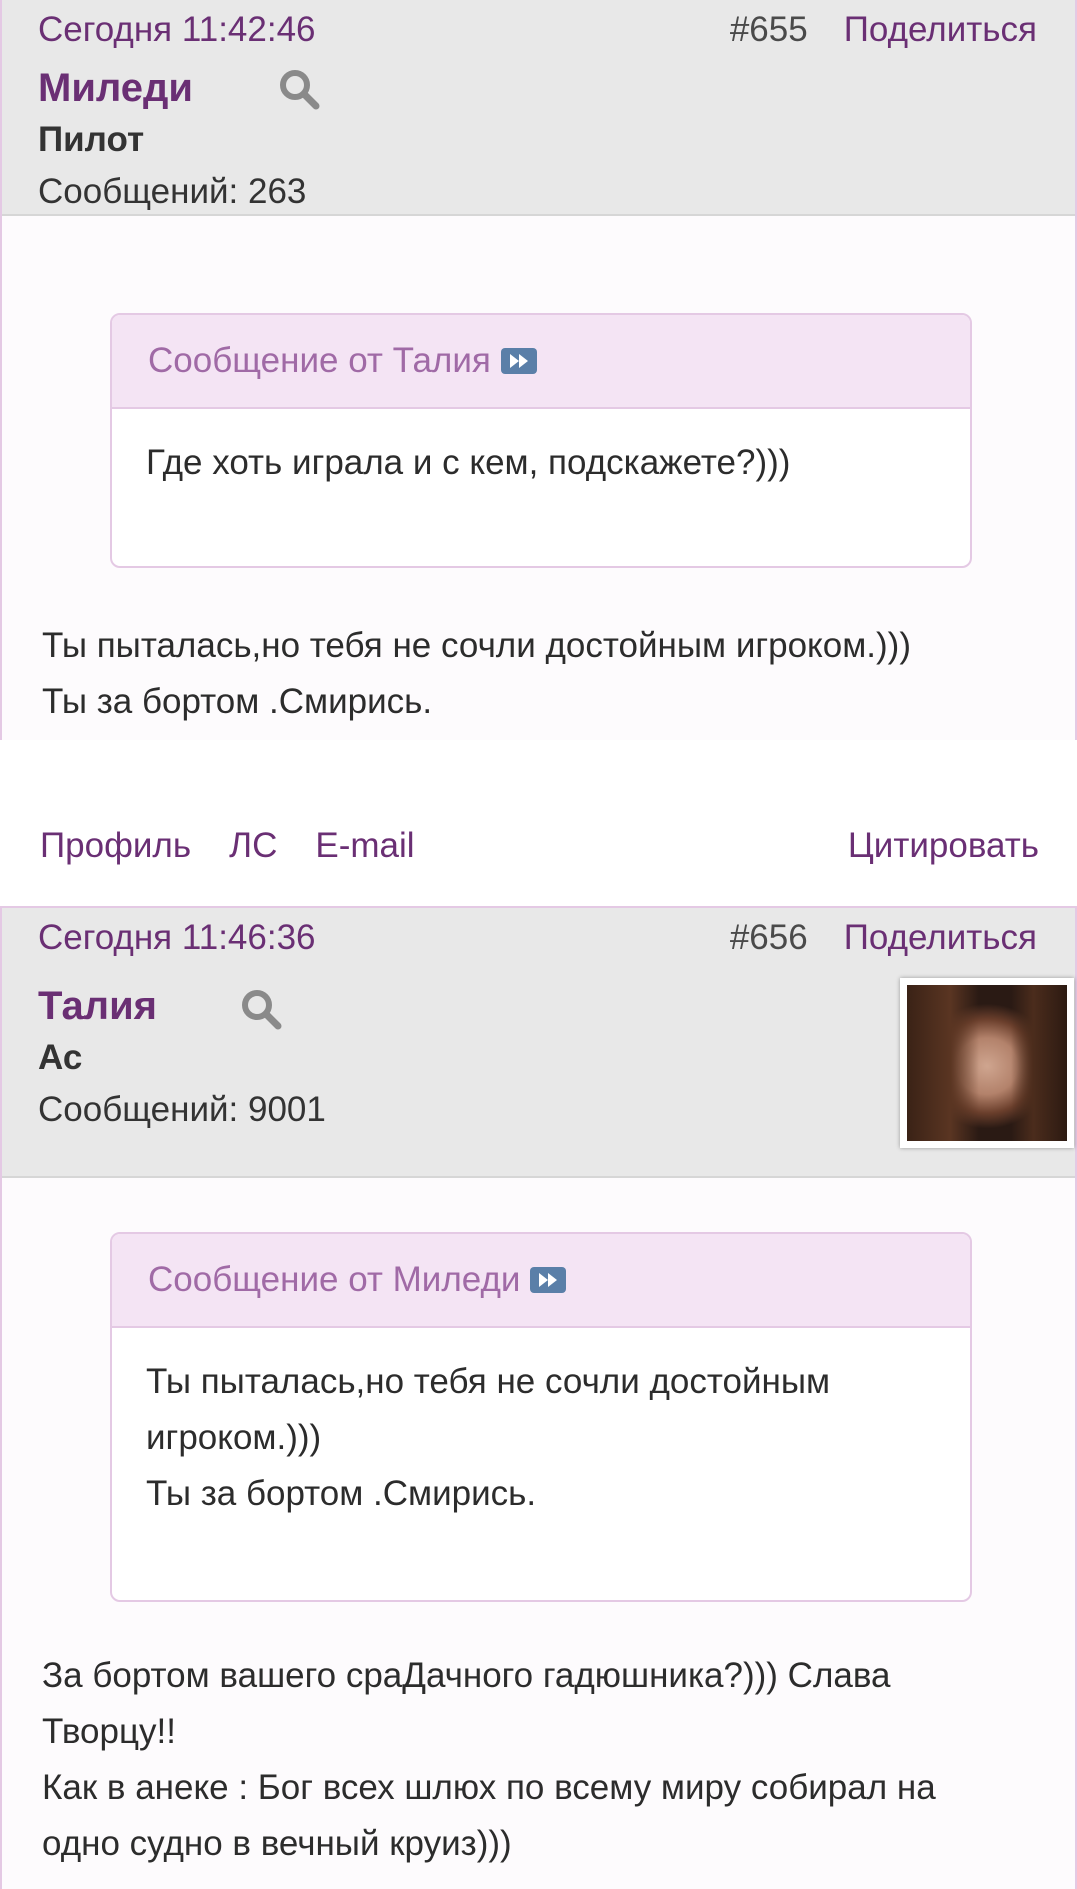  I want to click on post-number: #656, so click(769, 938).